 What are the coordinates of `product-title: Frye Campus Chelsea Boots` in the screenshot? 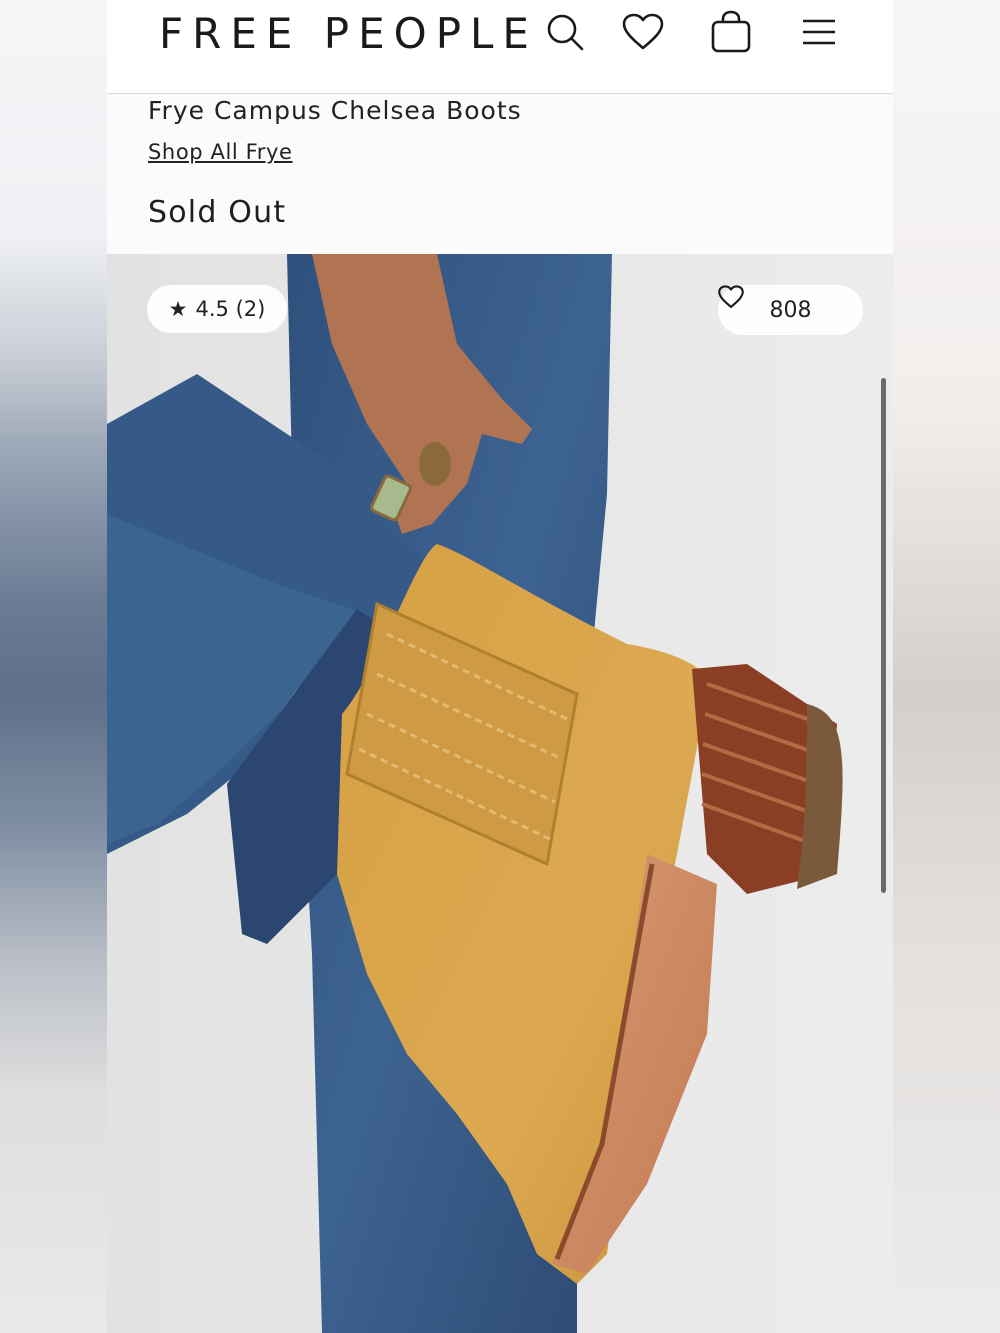 It's located at (335, 110).